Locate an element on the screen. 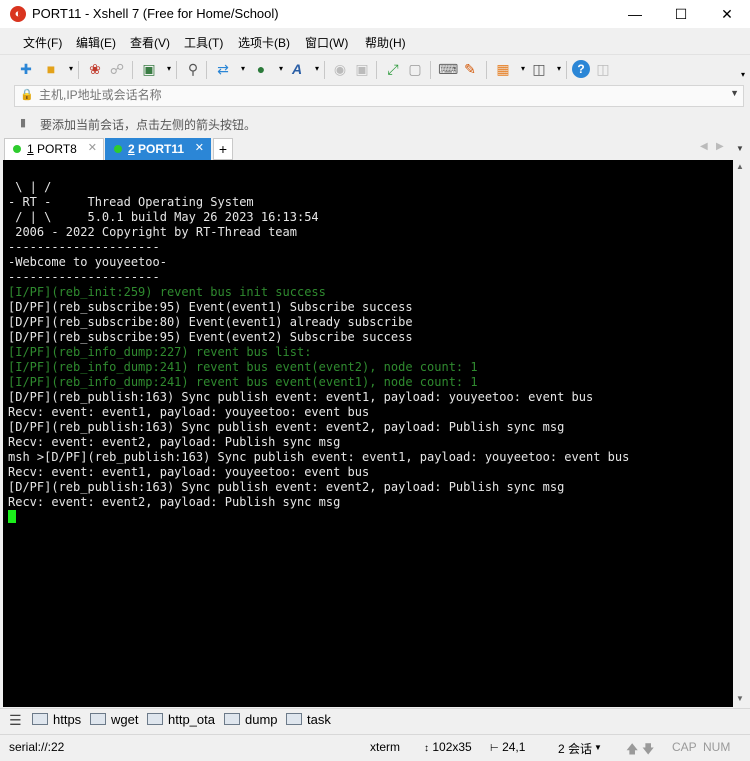 The width and height of the screenshot is (750, 761). terminal-scrollbar: ▲ ▼ is located at coordinates (740, 433).